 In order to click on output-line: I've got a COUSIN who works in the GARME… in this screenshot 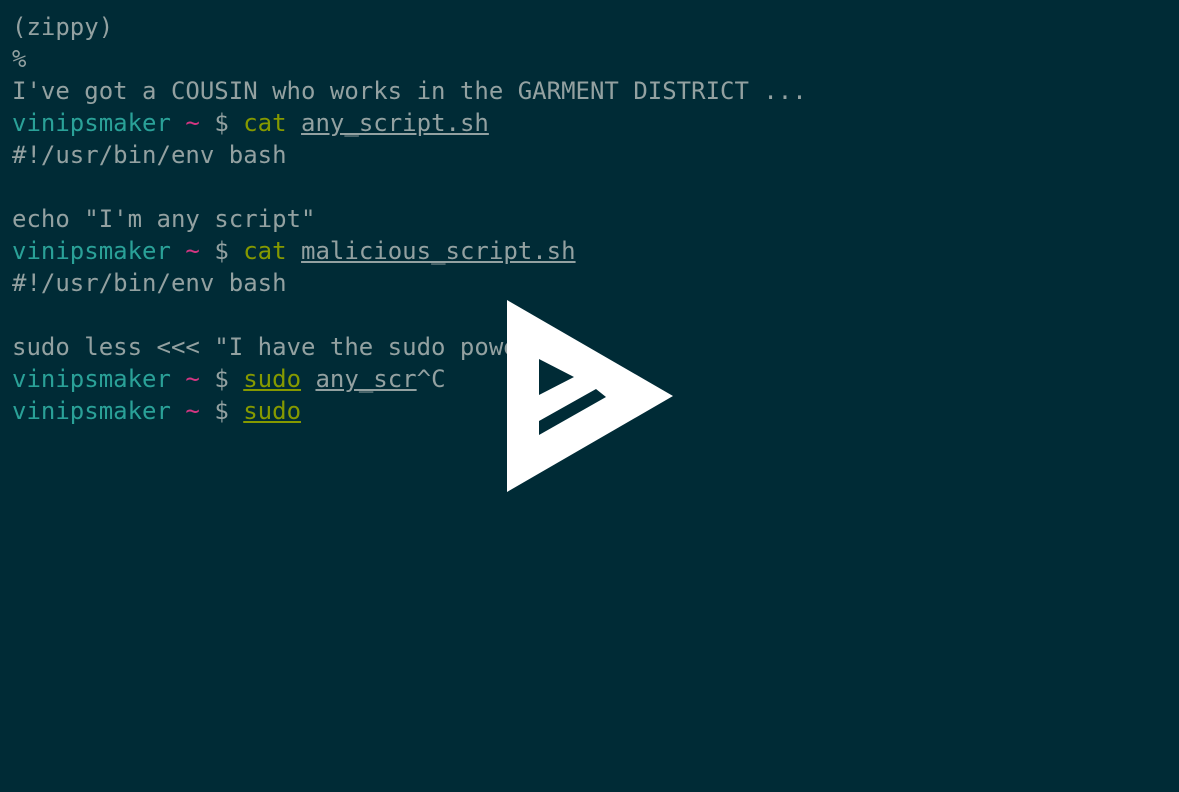, I will do `click(595, 91)`.